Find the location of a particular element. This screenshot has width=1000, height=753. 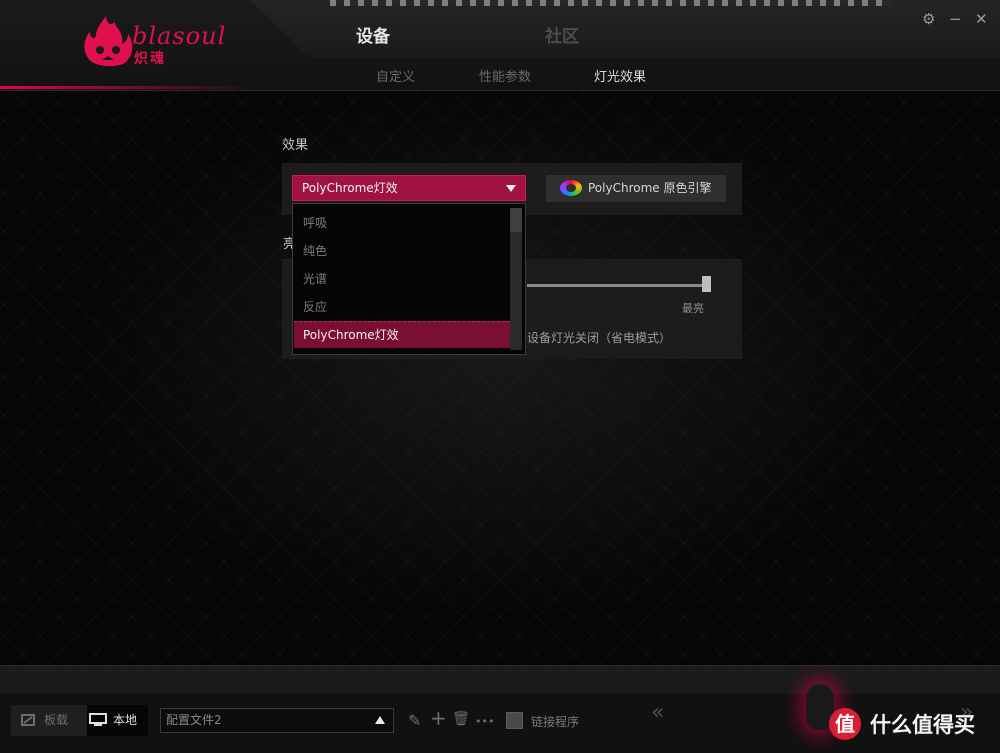

dropdown-option-spectrum: 光谱 is located at coordinates (402, 279).